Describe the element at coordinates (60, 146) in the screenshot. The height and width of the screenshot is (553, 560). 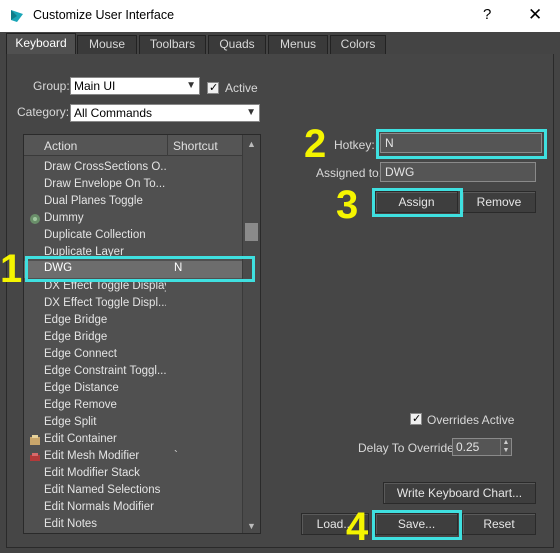
I see `column-action: Action` at that location.